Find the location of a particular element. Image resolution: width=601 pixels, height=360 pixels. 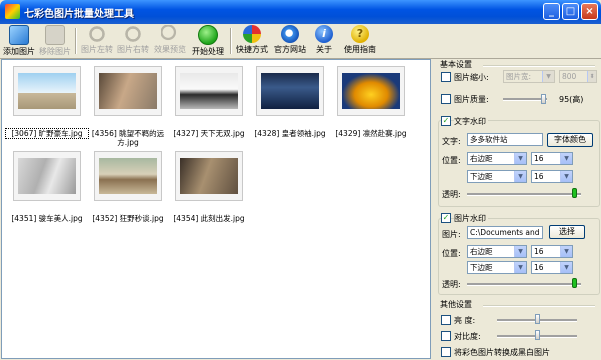

image-caption: [4354] 此刻出发.jpg is located at coordinates (209, 218).